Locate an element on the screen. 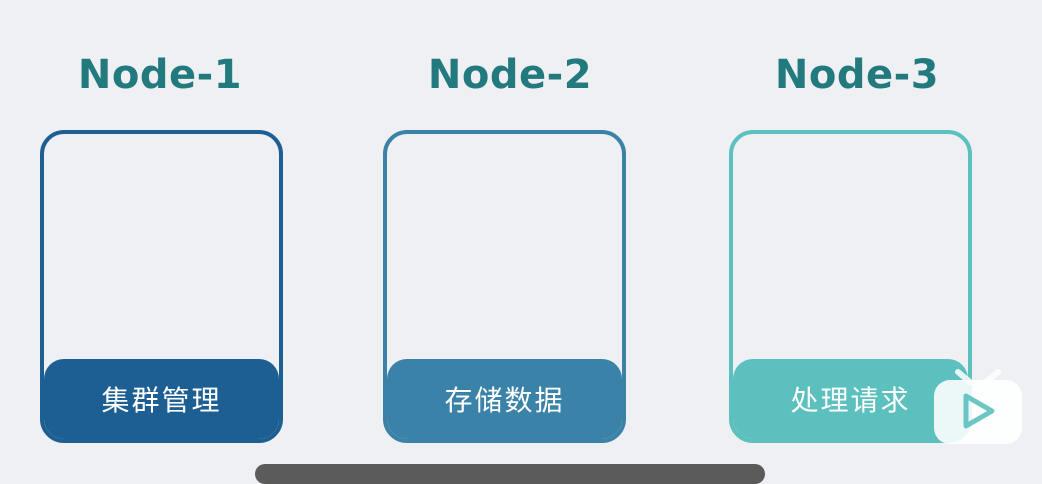  node-3-title: Node-3 is located at coordinates (857, 75).